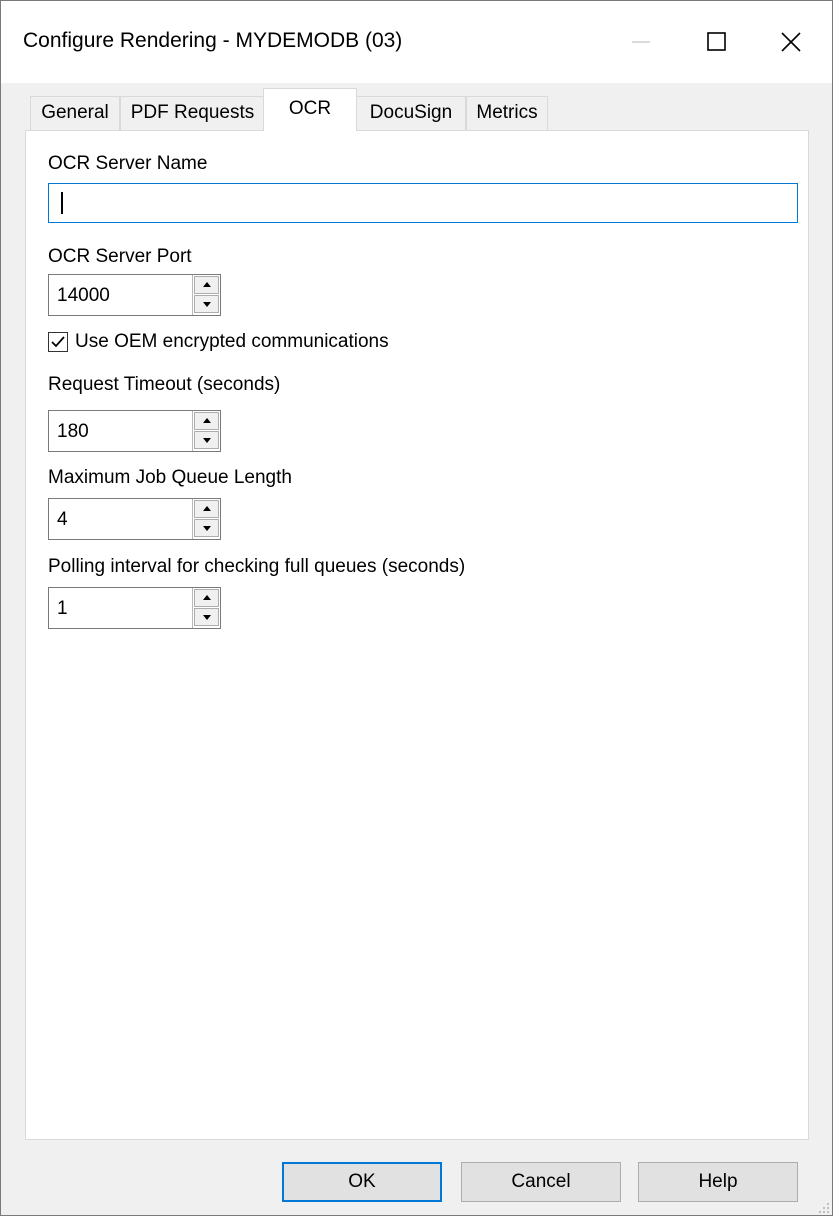 The width and height of the screenshot is (833, 1216). I want to click on close-button, so click(789, 42).